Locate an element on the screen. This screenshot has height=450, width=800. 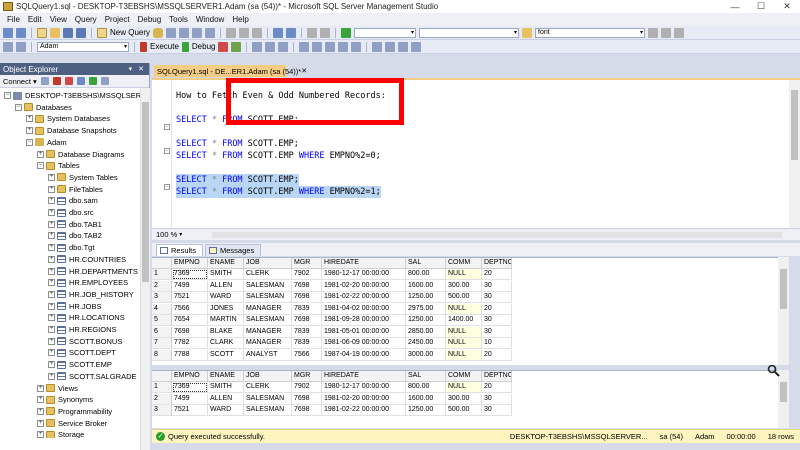
row-number: 2 is located at coordinates (162, 286).